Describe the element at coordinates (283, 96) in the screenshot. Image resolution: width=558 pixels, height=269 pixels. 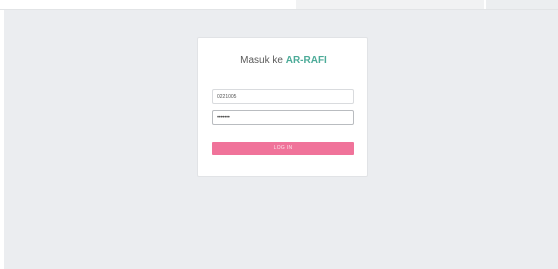
I see `username-input` at that location.